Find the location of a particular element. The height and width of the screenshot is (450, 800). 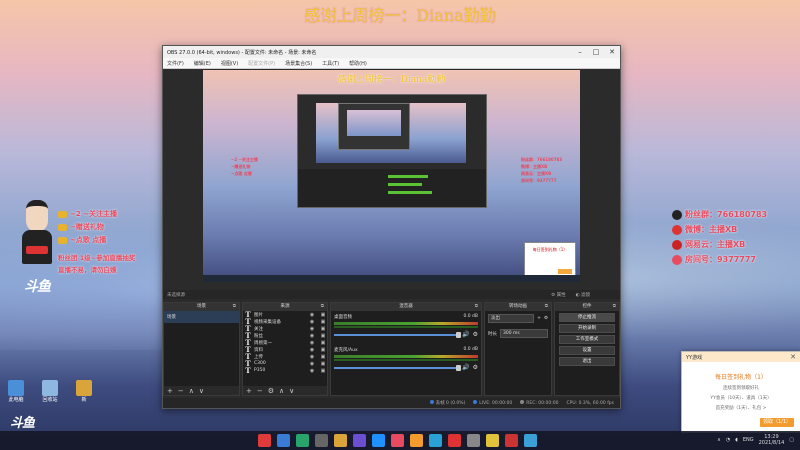

start-recording-button: 开始录制 is located at coordinates (587, 328).